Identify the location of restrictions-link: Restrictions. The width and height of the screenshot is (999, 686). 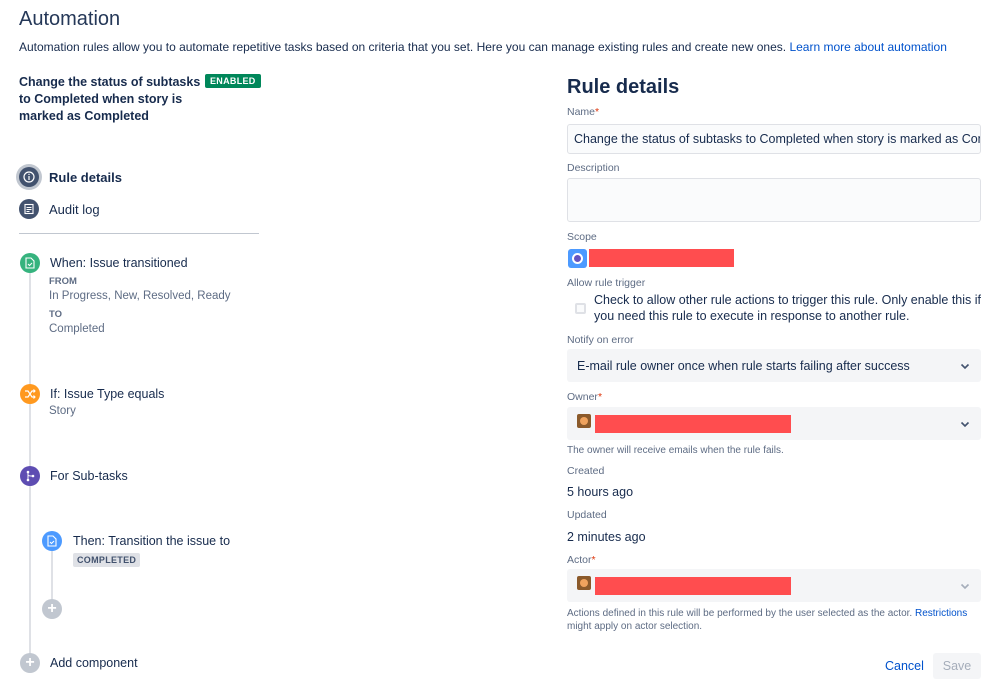
(941, 613).